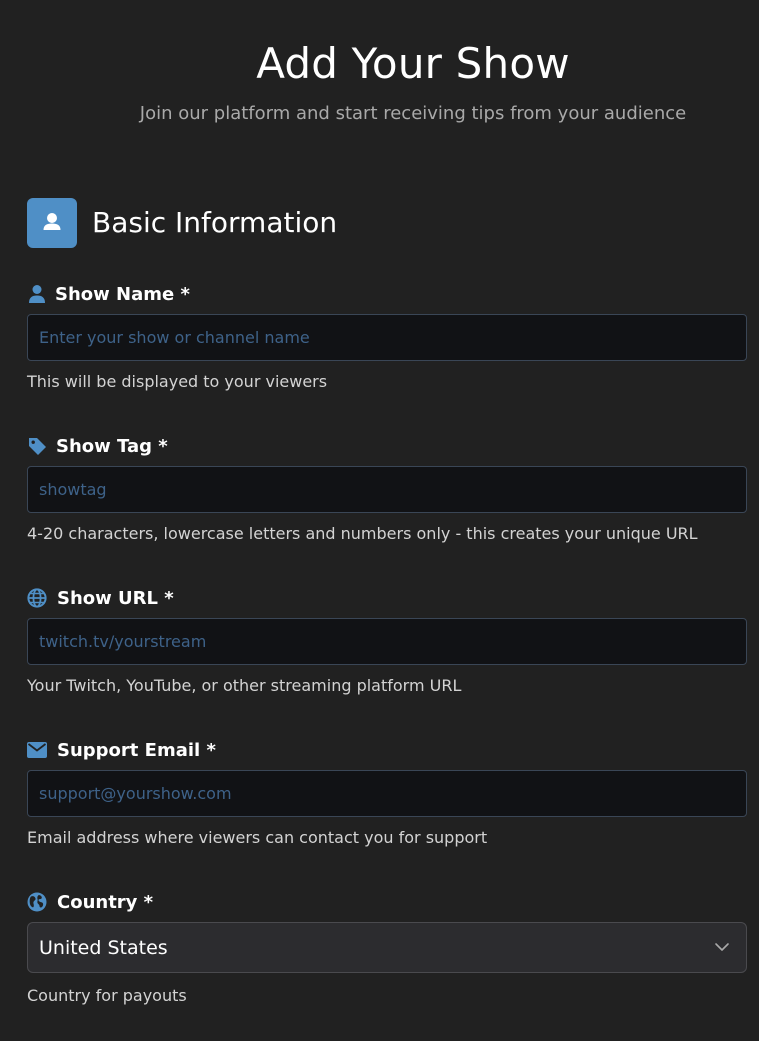 The height and width of the screenshot is (1041, 759). Describe the element at coordinates (103, 947) in the screenshot. I see `country-select-value: United States` at that location.